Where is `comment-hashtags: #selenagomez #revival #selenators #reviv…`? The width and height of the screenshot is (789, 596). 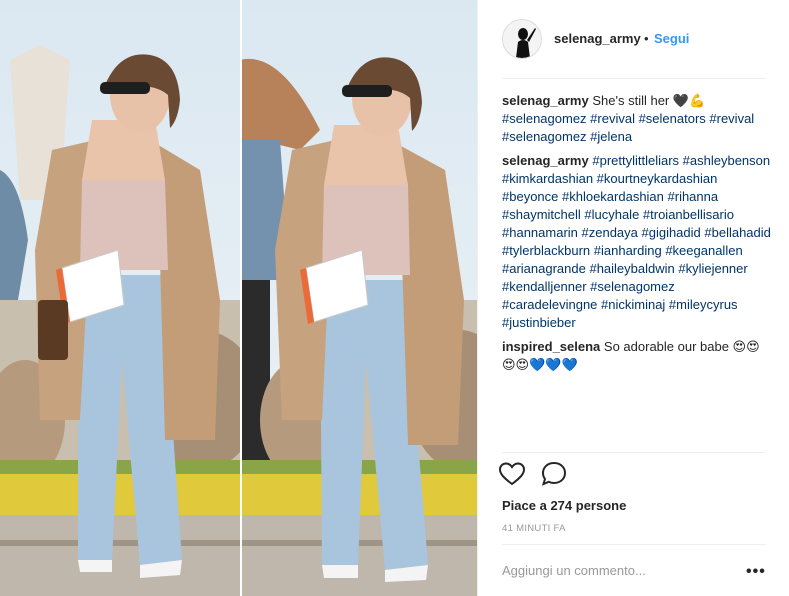
comment-hashtags: #selenagomez #revival #selenators #reviv… is located at coordinates (628, 127).